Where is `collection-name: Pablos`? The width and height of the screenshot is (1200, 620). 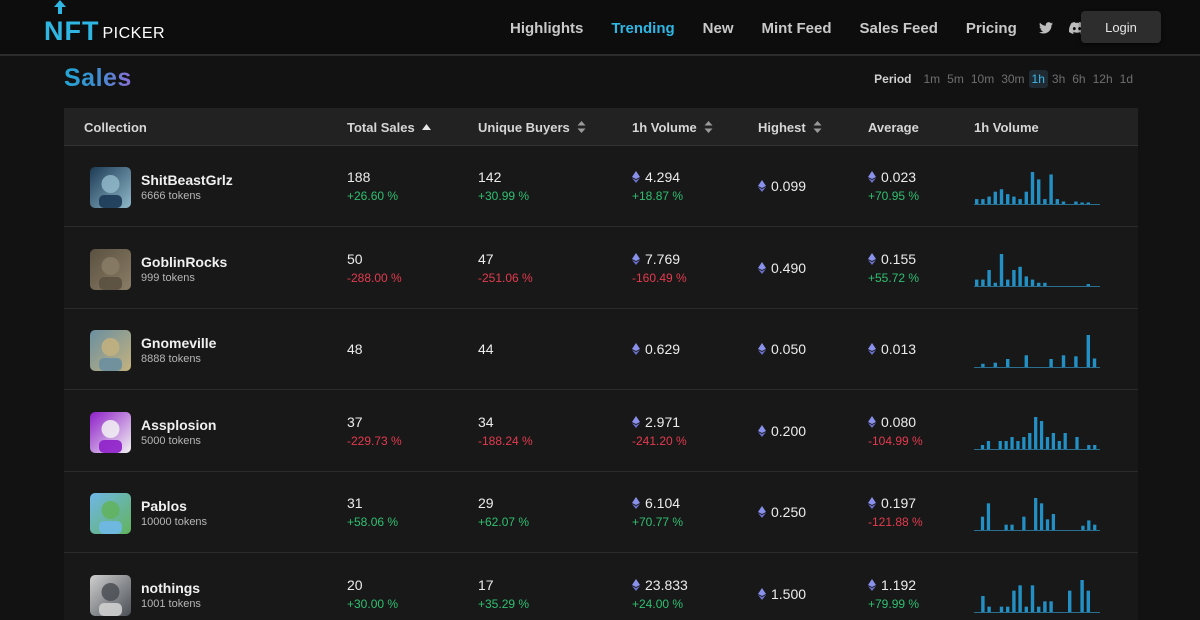 collection-name: Pablos is located at coordinates (174, 506).